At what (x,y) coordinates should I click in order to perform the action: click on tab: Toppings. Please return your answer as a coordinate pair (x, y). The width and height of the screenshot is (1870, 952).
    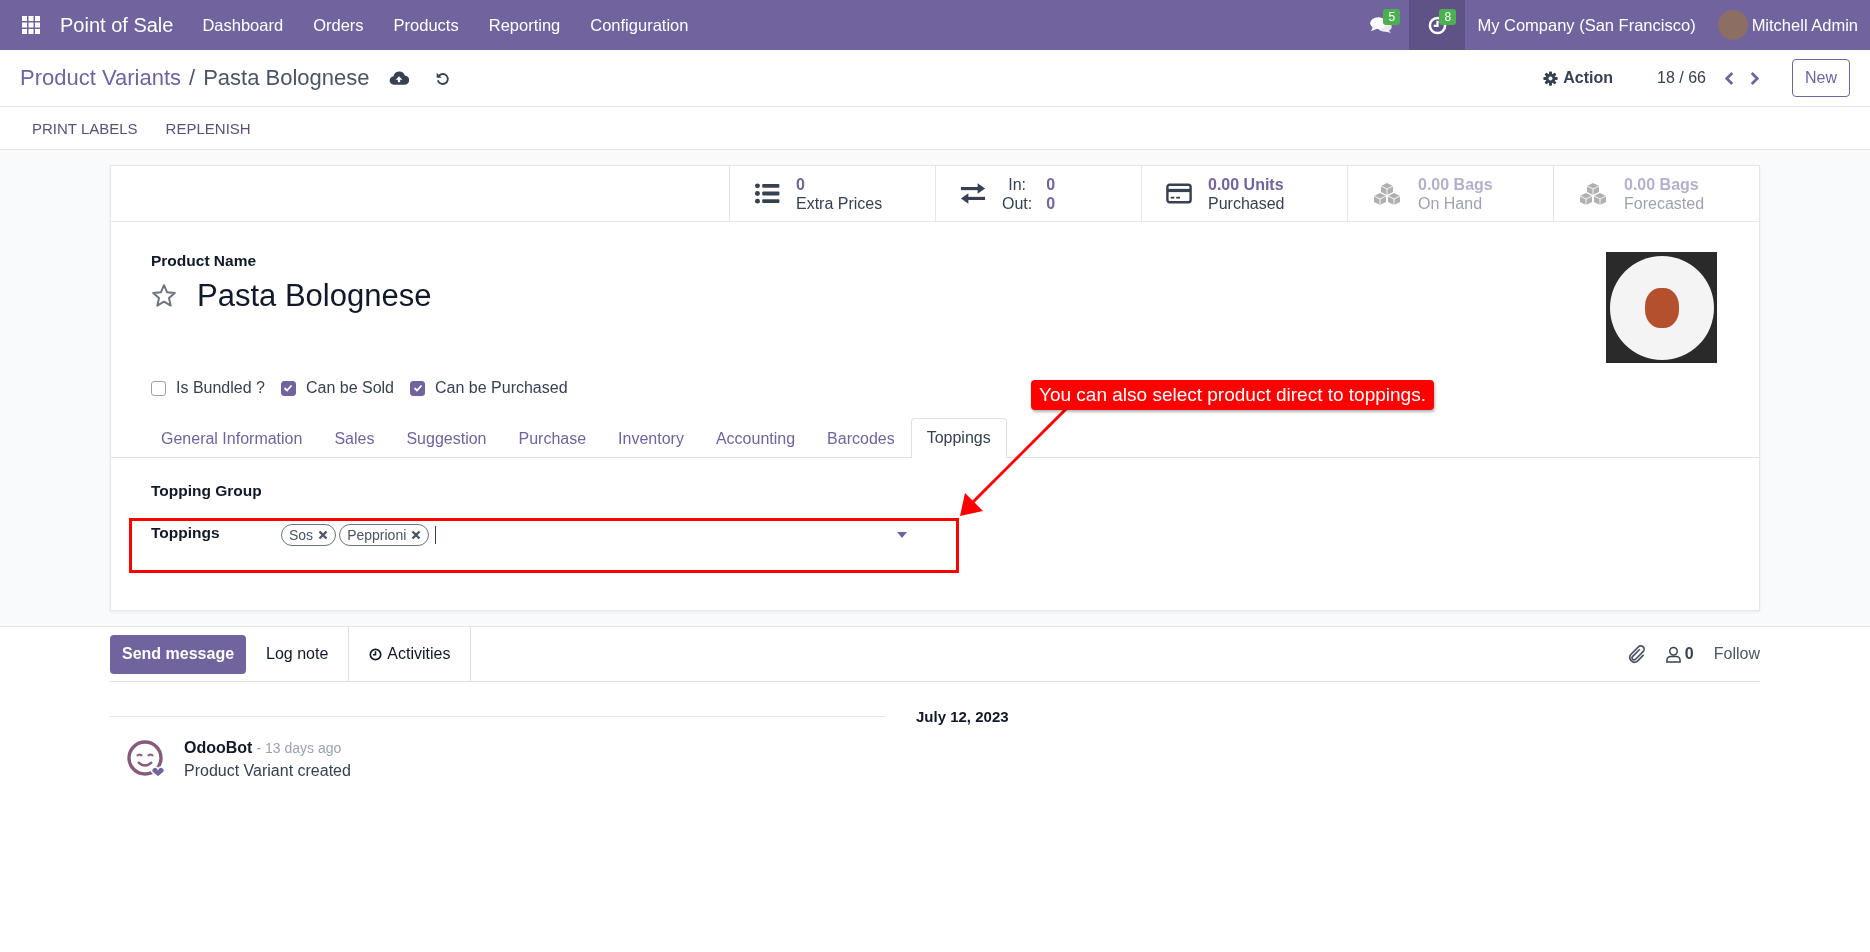
    Looking at the image, I should click on (958, 438).